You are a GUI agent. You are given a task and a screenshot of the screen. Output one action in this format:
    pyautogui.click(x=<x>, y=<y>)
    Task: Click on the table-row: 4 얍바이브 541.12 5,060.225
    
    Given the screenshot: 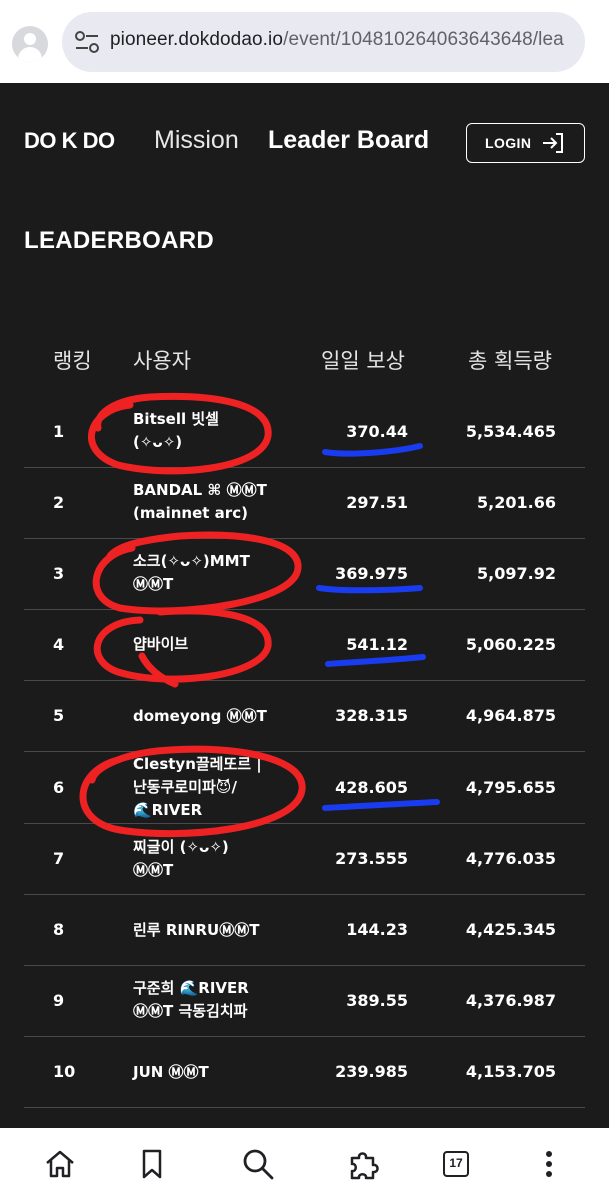 What is the action you would take?
    pyautogui.click(x=304, y=645)
    